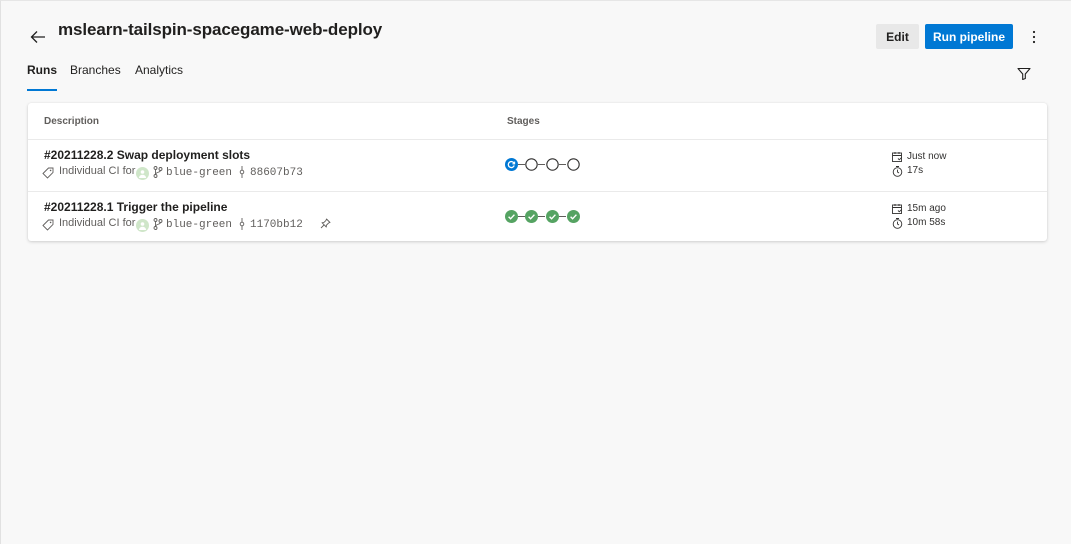 The image size is (1071, 544). I want to click on run-title: #20211228.1 Trigger the pipeline, so click(136, 207).